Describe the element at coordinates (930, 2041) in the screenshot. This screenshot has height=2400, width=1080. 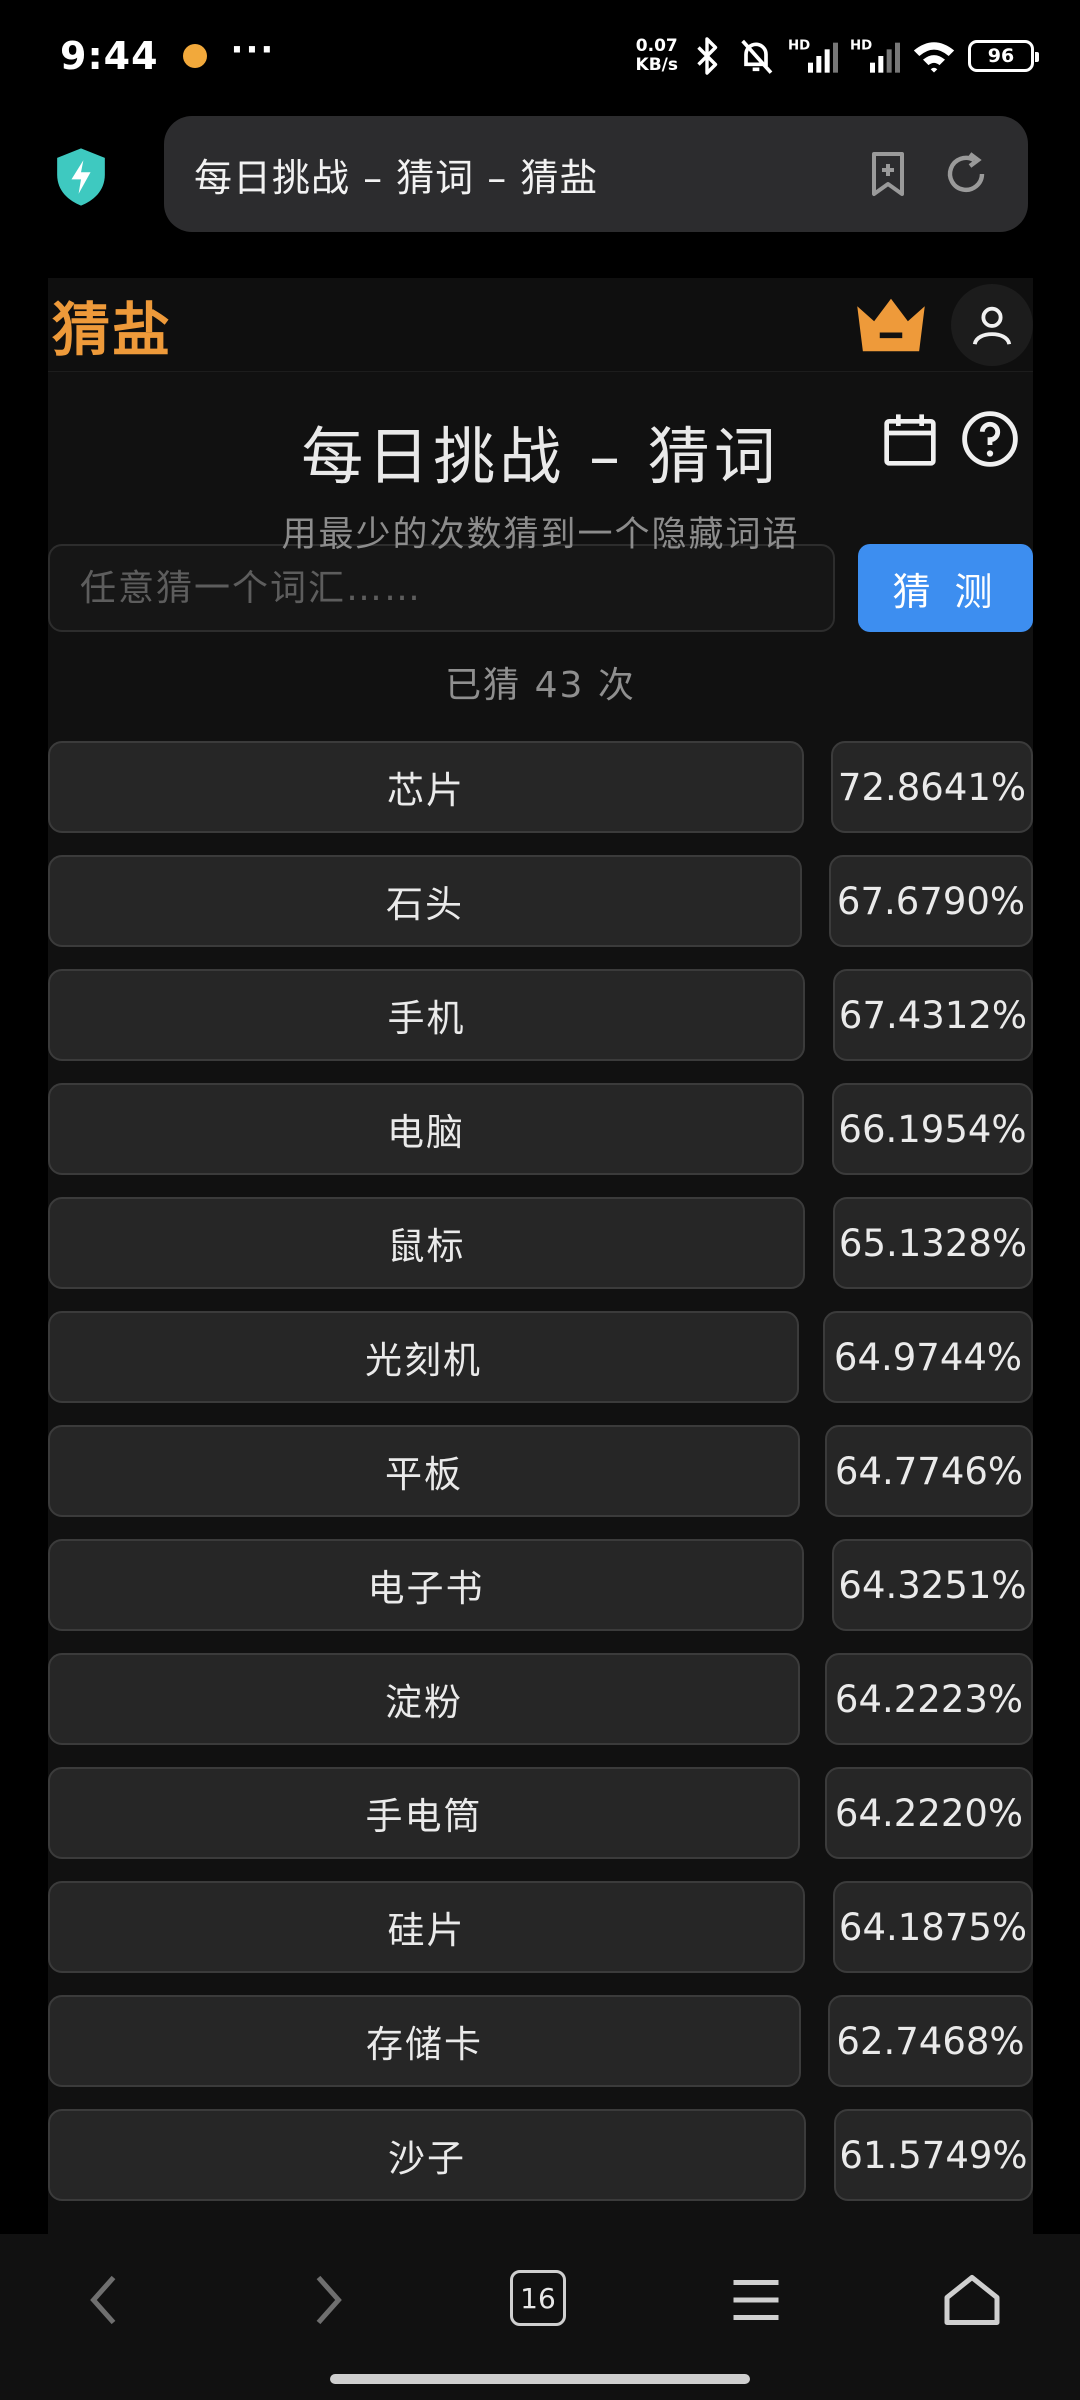
I see `result-similarity: 62.7468%` at that location.